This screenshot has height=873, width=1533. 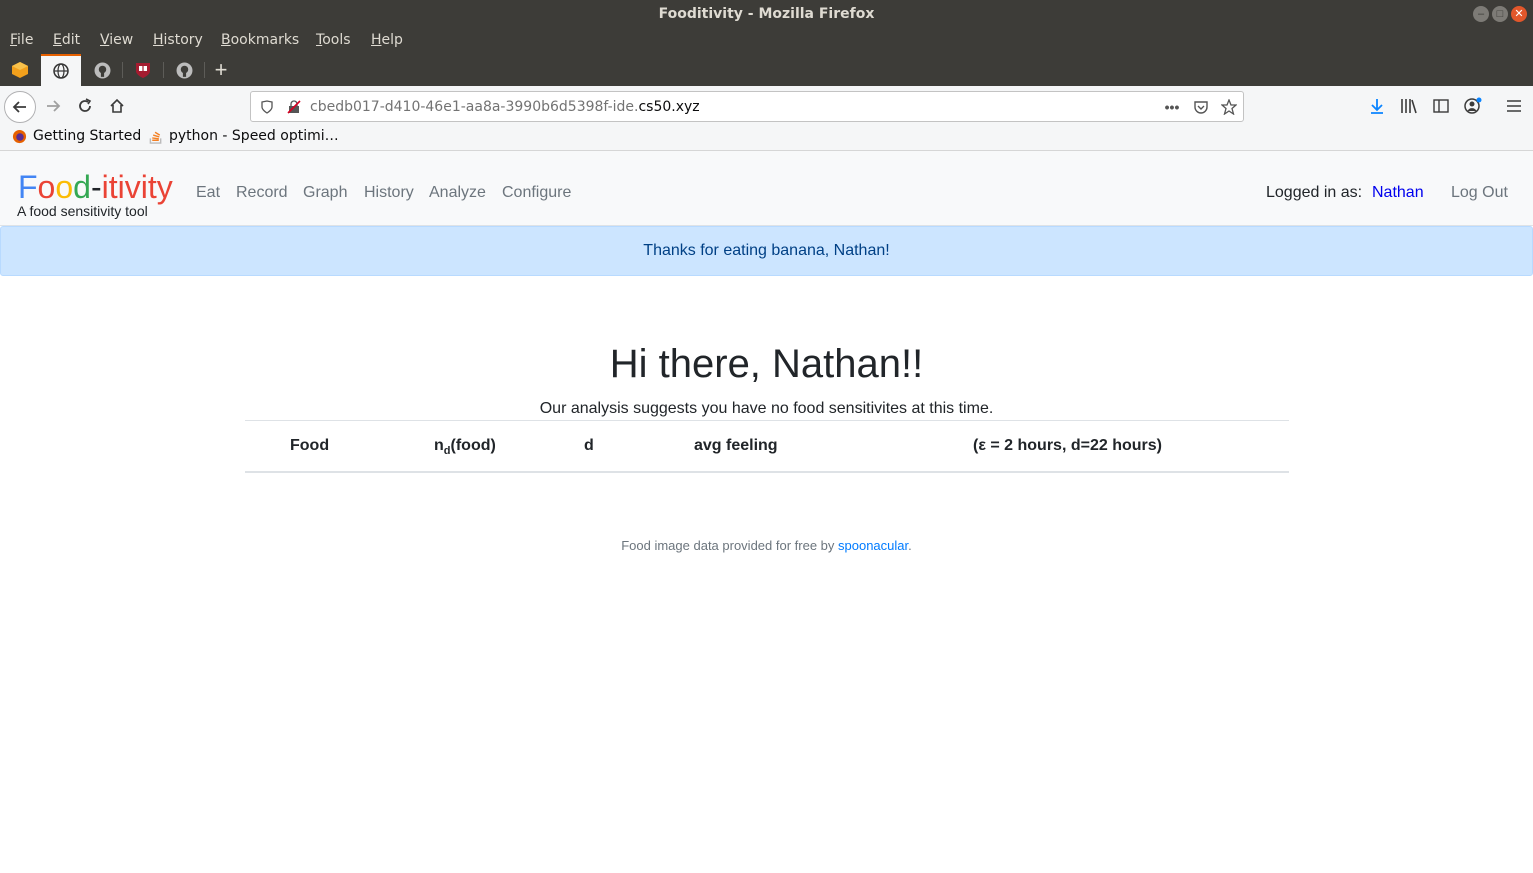 I want to click on brand-letter: d, so click(x=82, y=187).